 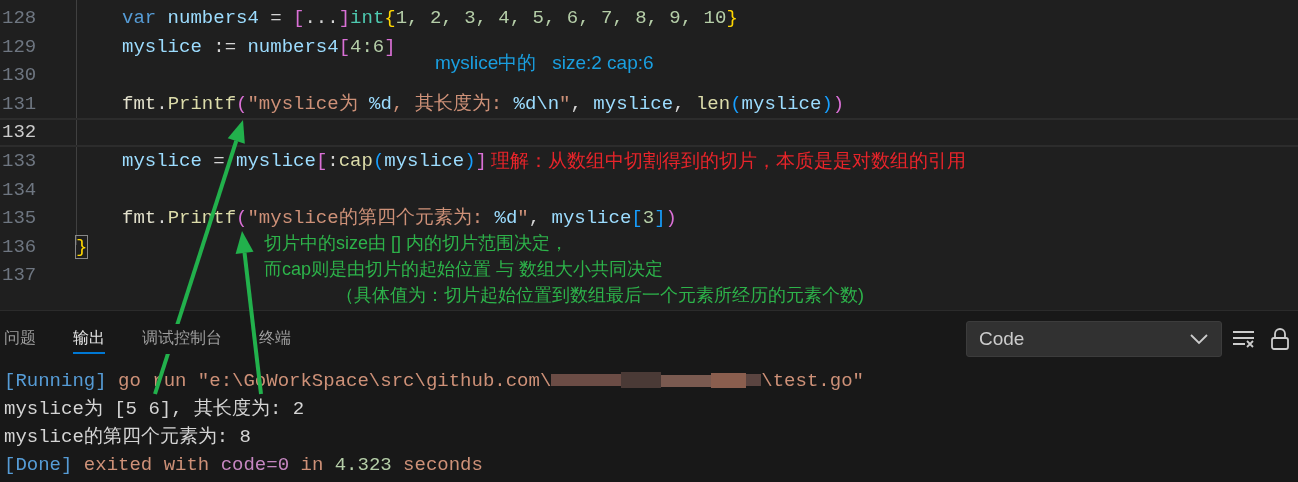 What do you see at coordinates (19, 104) in the screenshot?
I see `line-number: 131` at bounding box center [19, 104].